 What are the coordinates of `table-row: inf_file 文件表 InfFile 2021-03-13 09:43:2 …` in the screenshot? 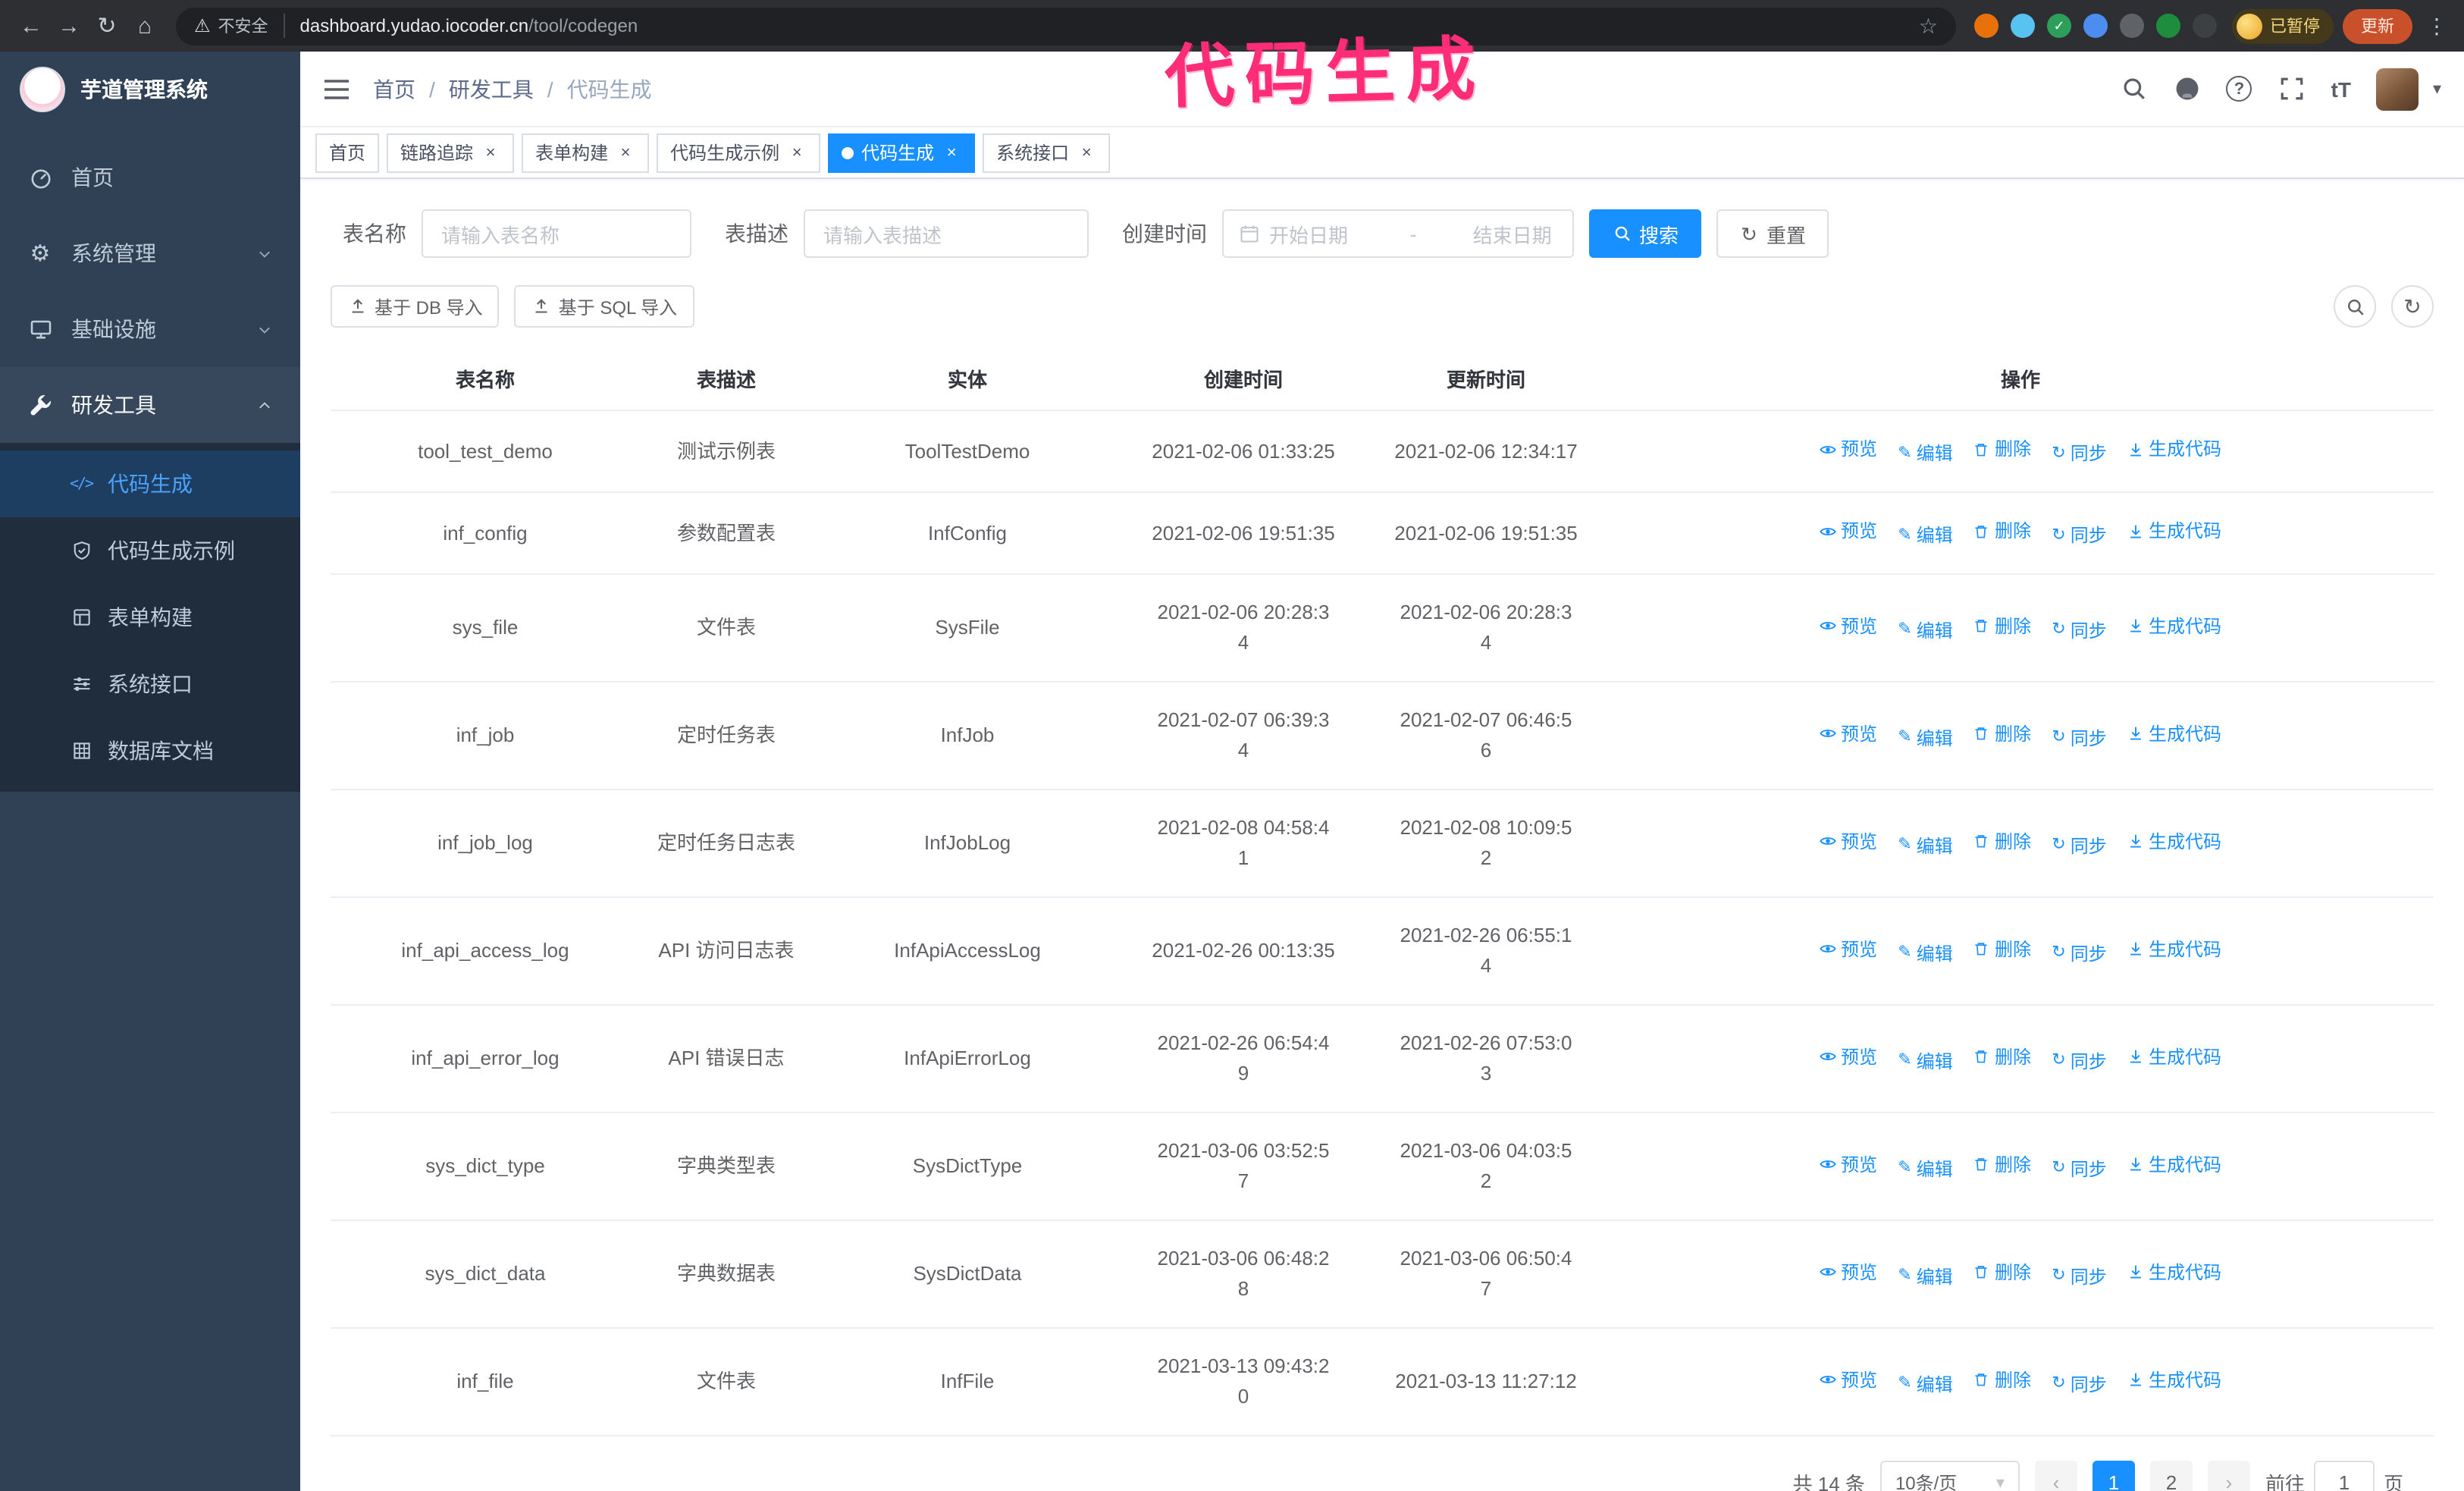 It's located at (1382, 1382).